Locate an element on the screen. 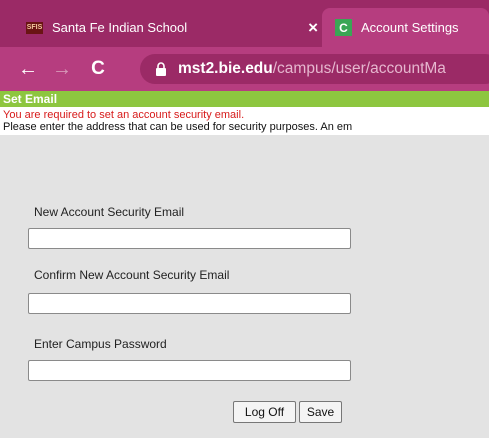 The image size is (489, 438). url-text: mst2.bie.edu/campus/user/accountMa is located at coordinates (312, 69).